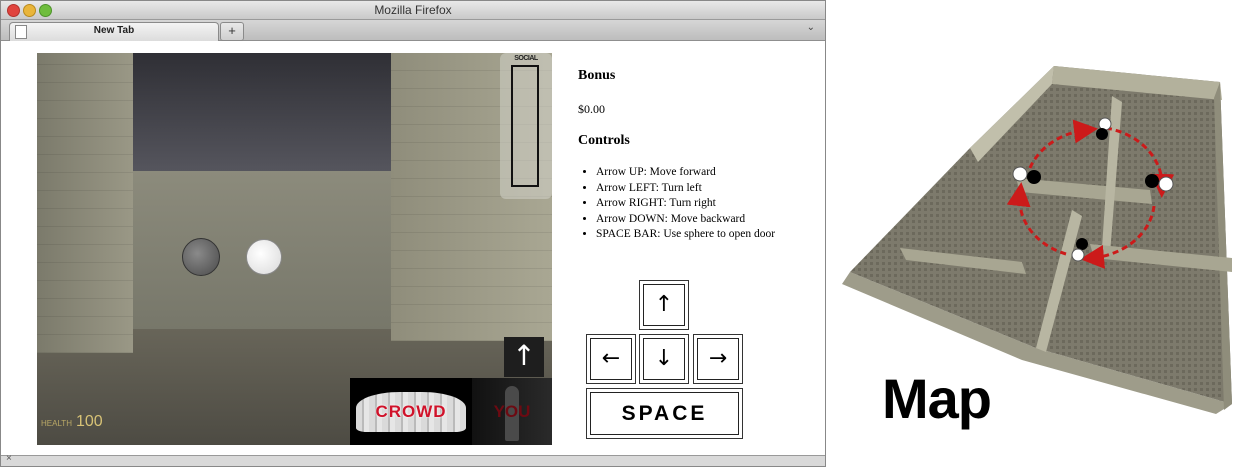 This screenshot has width=1238, height=467. Describe the element at coordinates (89, 421) in the screenshot. I see `health-value: 100` at that location.